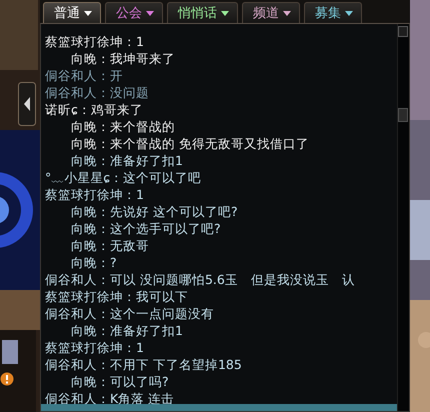 The image size is (430, 412). Describe the element at coordinates (189, 143) in the screenshot. I see `chat-message: 向晚：来个督战的 免得无敌哥又找借口了` at that location.